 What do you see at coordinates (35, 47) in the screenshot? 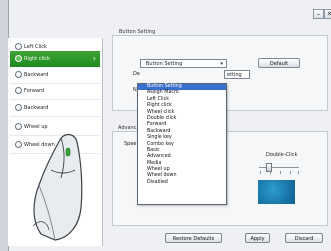
I see `sidebar-item-label: Left Click` at bounding box center [35, 47].